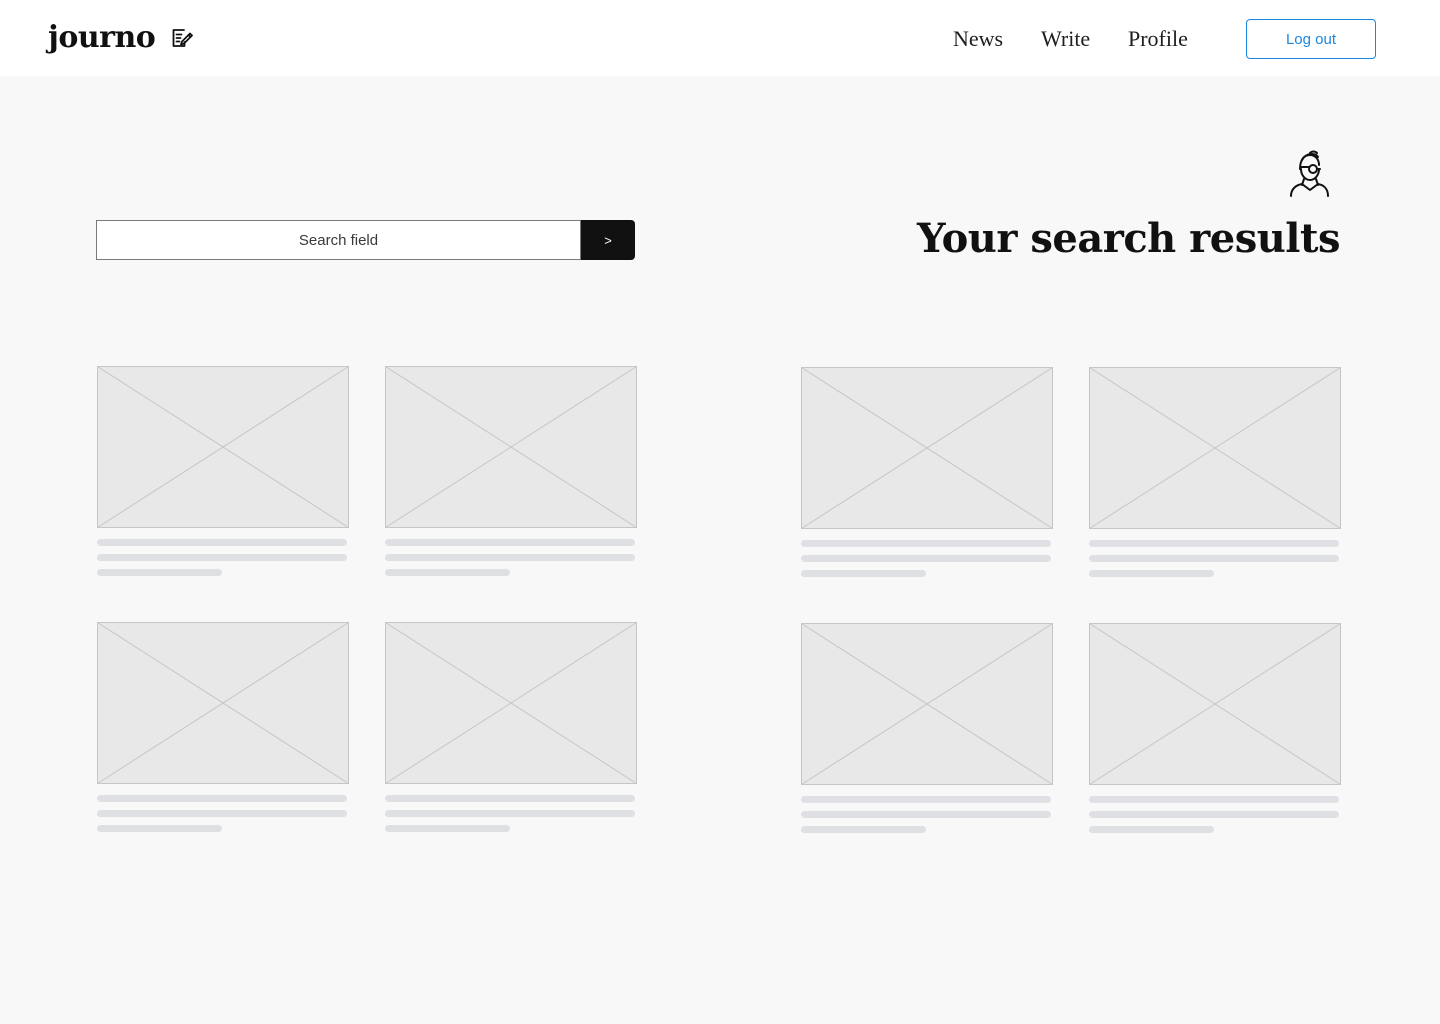 The height and width of the screenshot is (1024, 1440). Describe the element at coordinates (102, 37) in the screenshot. I see `logo-text: journo` at that location.